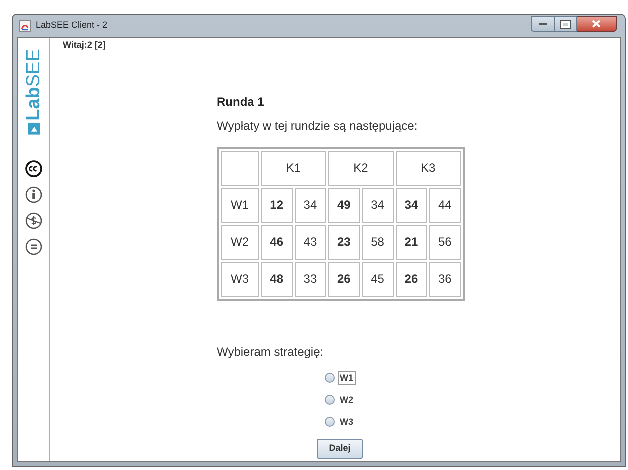 The width and height of the screenshot is (628, 470). I want to click on close-button, so click(597, 24).